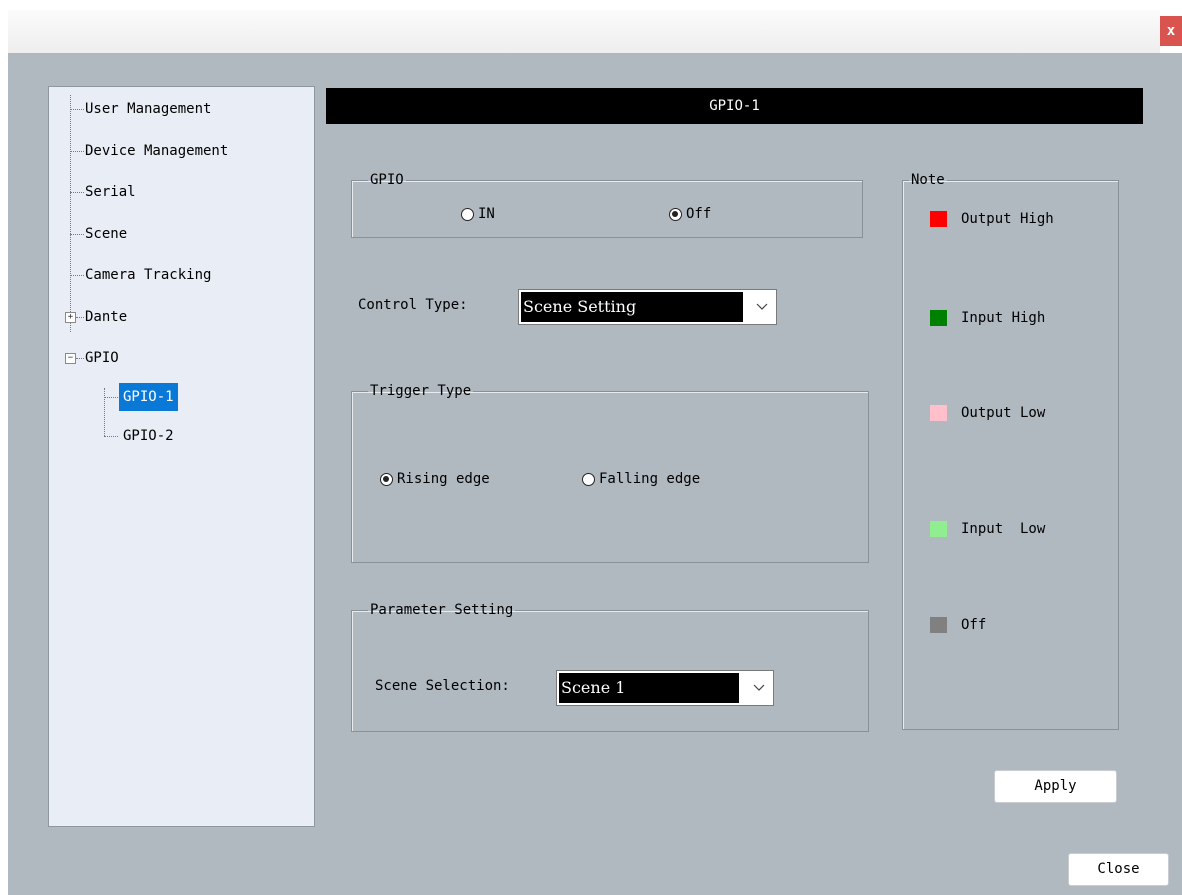  I want to click on page-title: GPIO-1, so click(734, 106).